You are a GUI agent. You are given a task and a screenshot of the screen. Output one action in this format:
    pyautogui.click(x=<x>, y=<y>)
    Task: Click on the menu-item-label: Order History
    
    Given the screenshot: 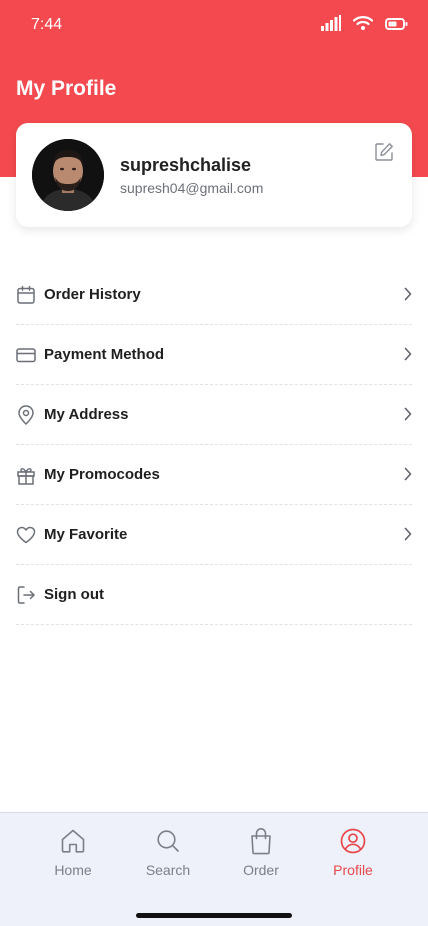 What is the action you would take?
    pyautogui.click(x=92, y=294)
    